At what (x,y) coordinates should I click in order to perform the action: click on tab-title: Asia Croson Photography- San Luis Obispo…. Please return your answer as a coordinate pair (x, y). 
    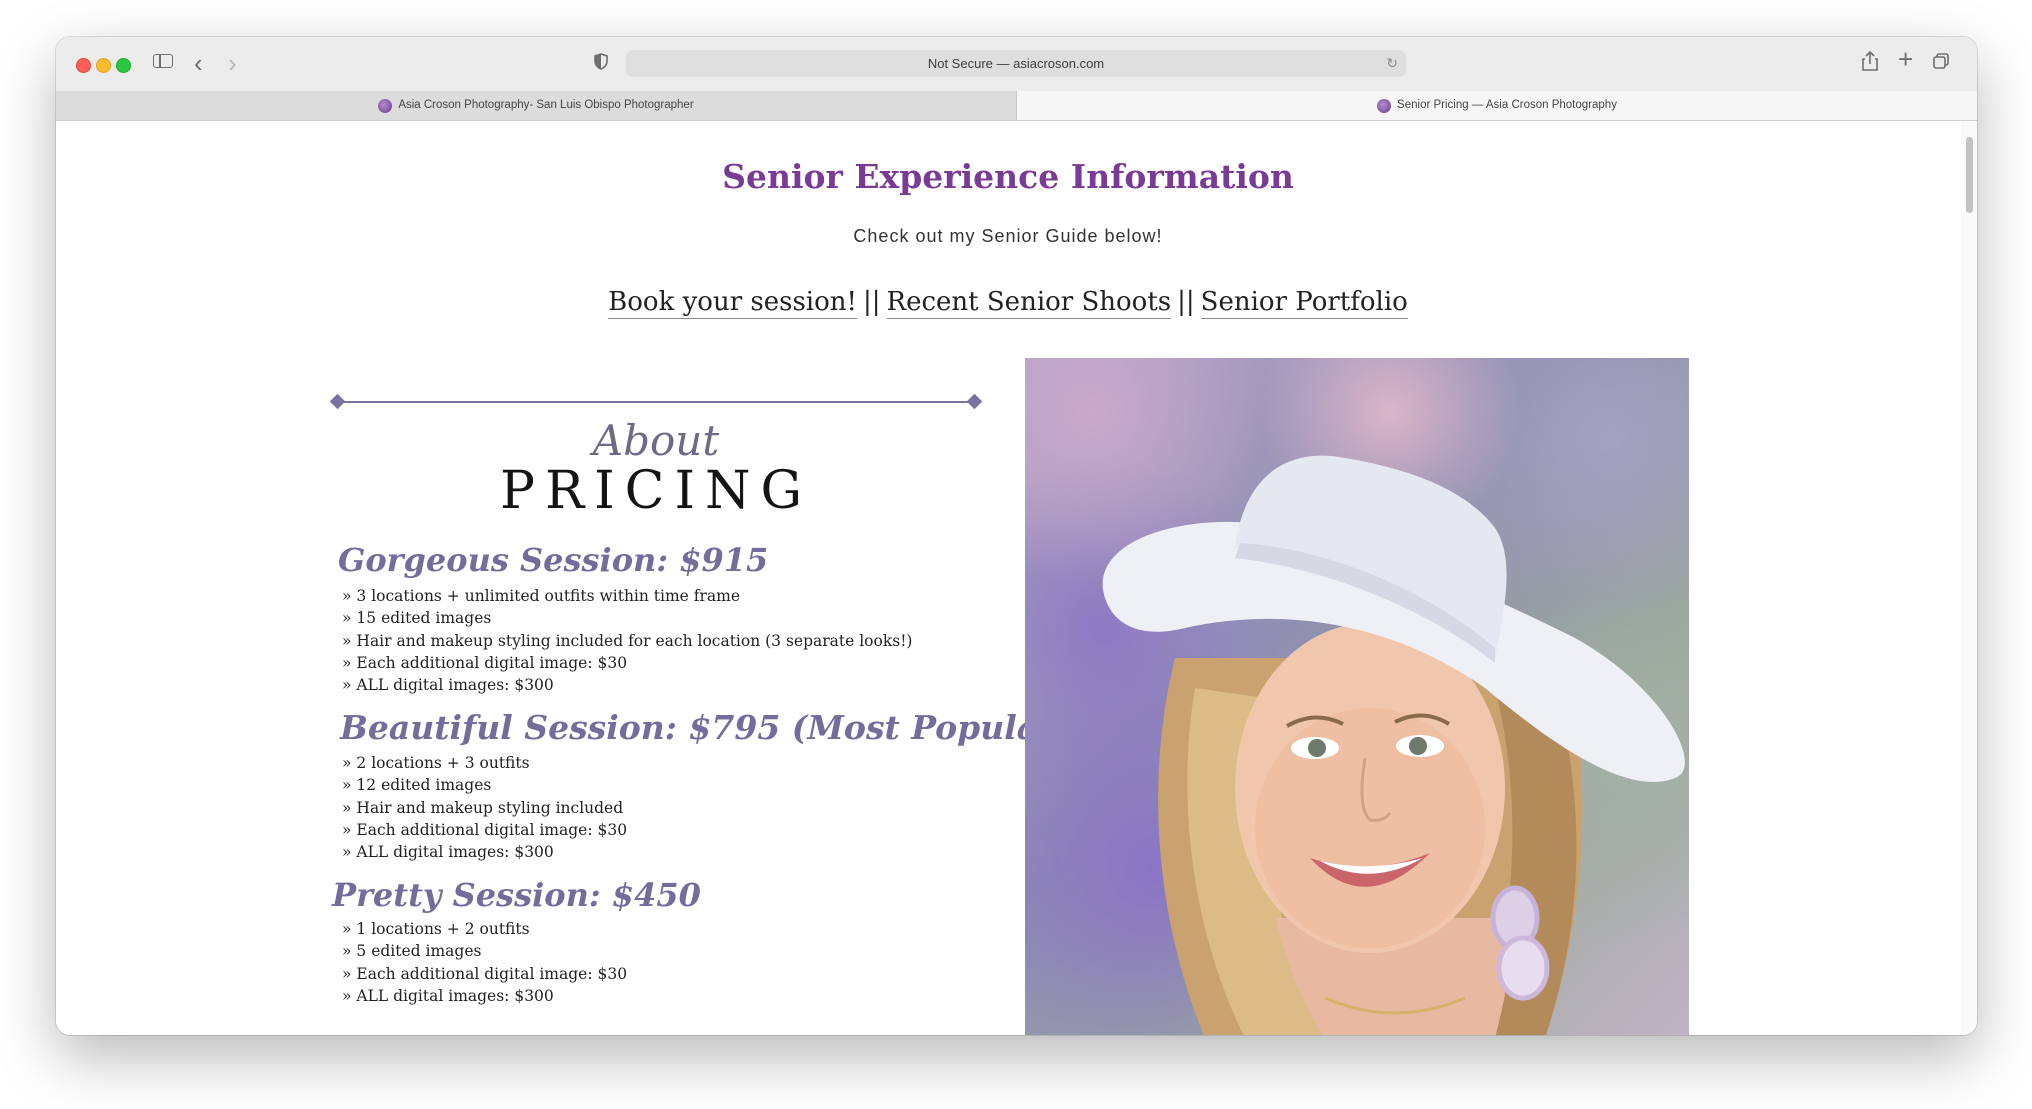
    Looking at the image, I should click on (546, 105).